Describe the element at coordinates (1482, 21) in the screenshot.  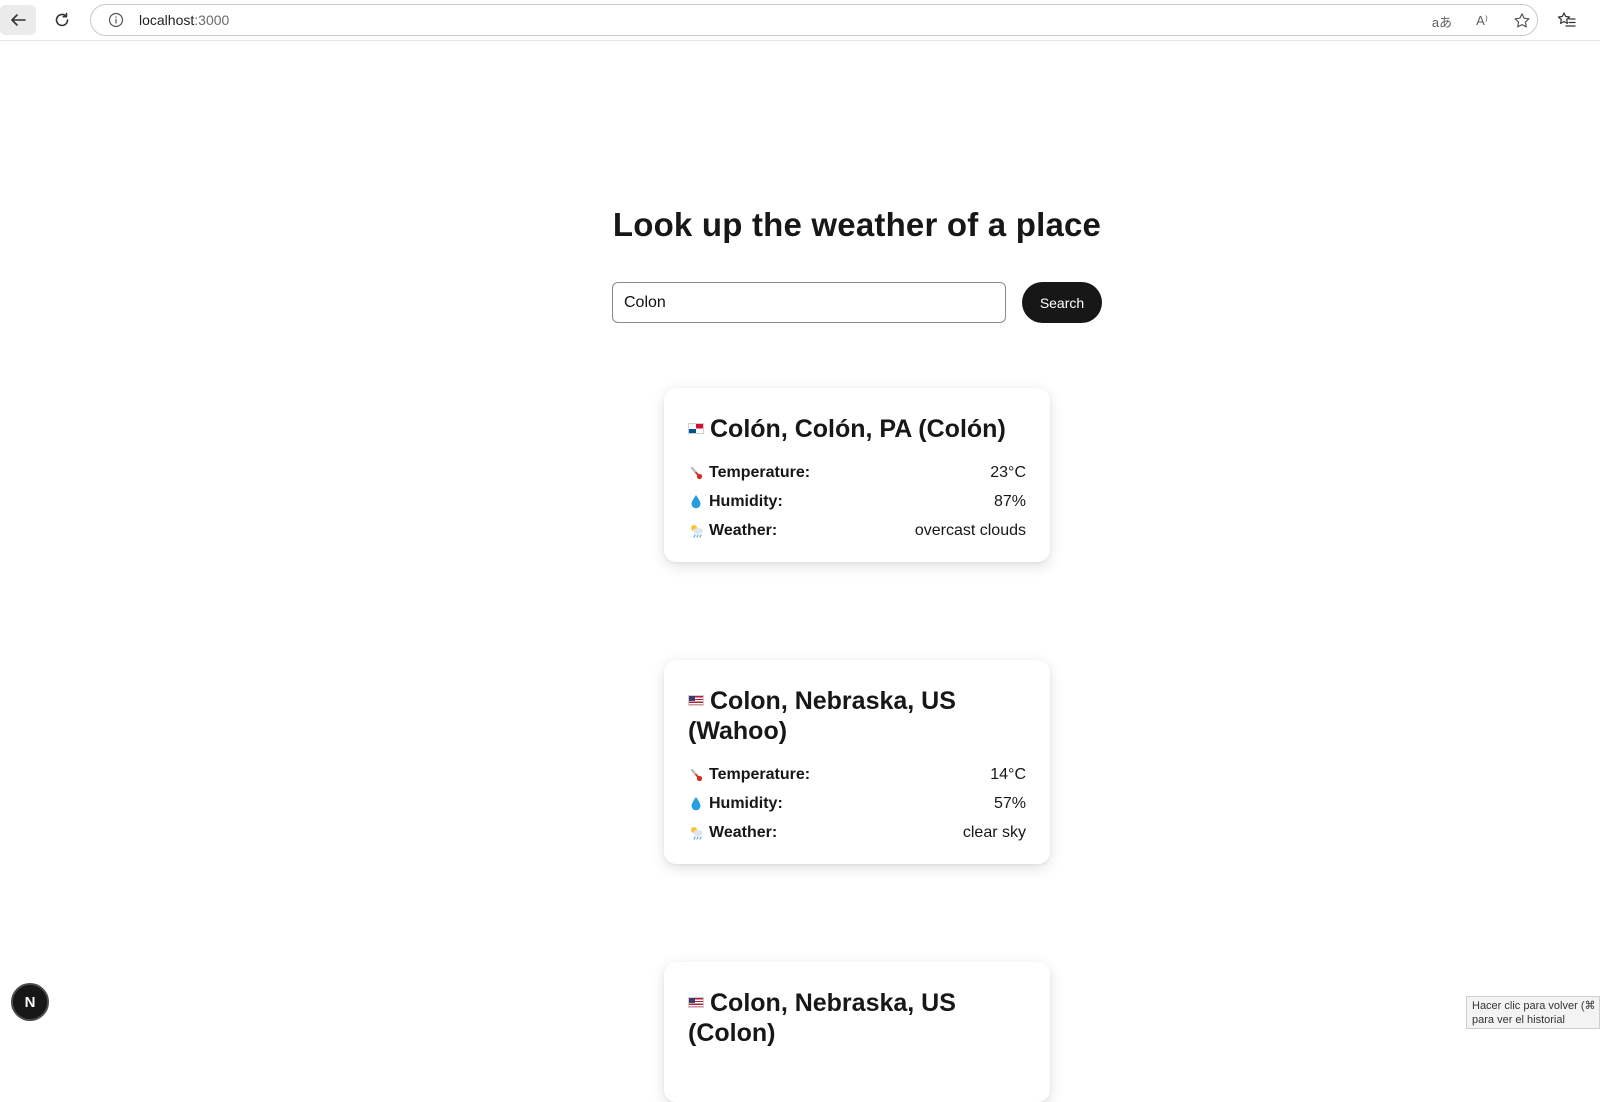
I see `read-aloud-icon: A⁾` at that location.